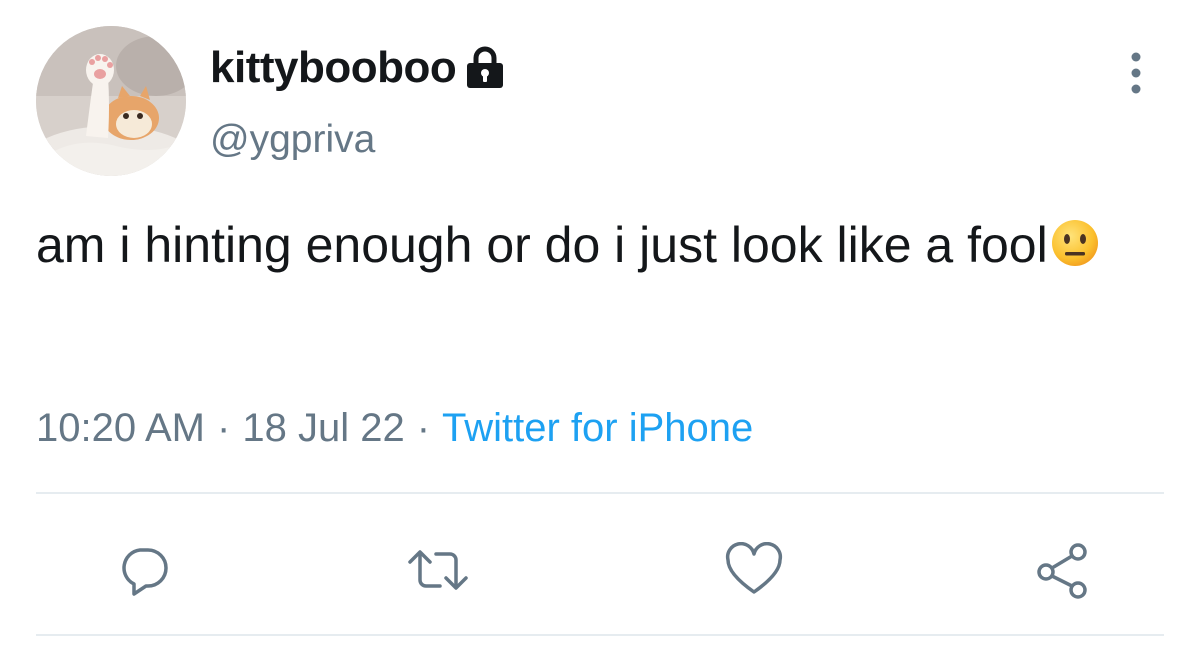 Image resolution: width=1200 pixels, height=652 pixels. Describe the element at coordinates (323, 428) in the screenshot. I see `tweet-date: 18 Jul 22` at that location.